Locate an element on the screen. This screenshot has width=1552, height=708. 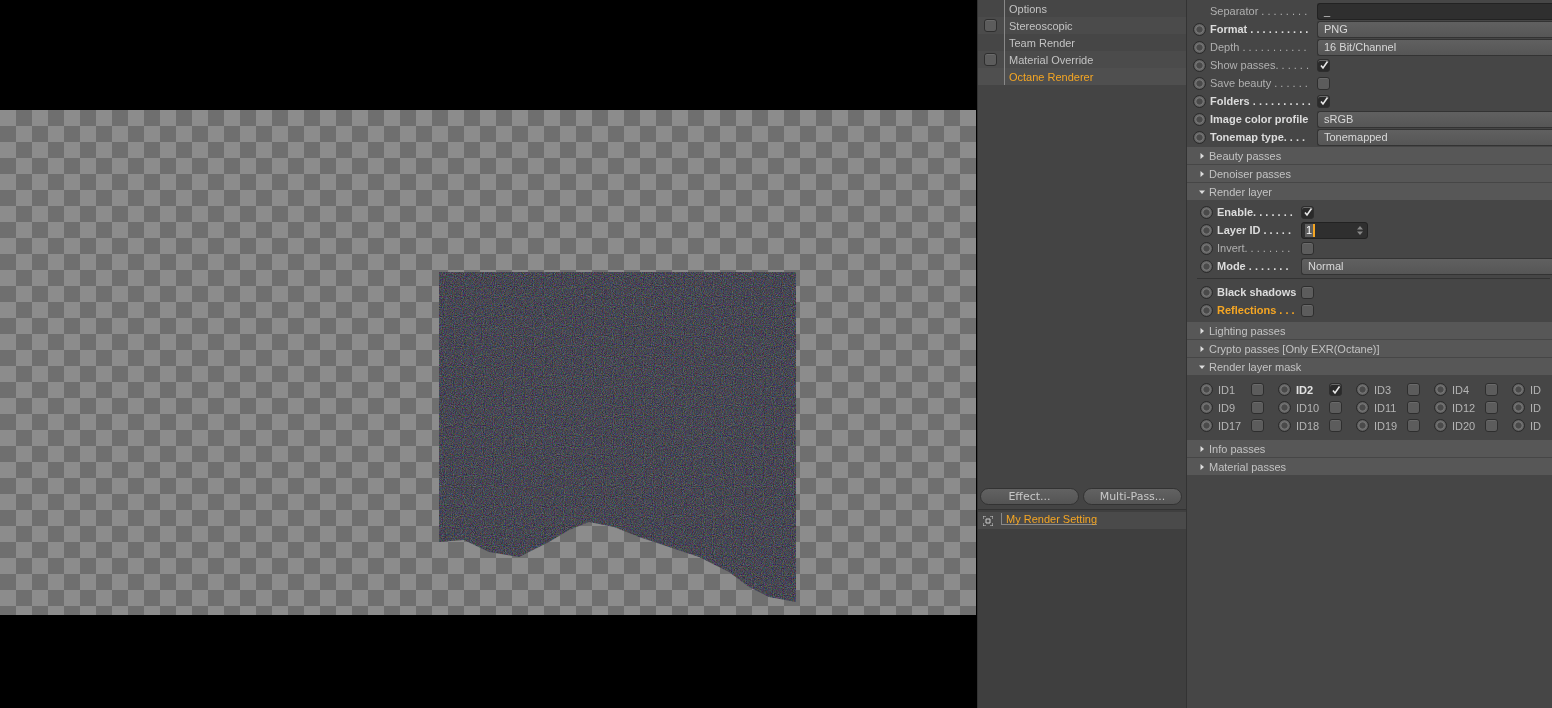
mask-id-label: ID9 is located at coordinates (1227, 407).